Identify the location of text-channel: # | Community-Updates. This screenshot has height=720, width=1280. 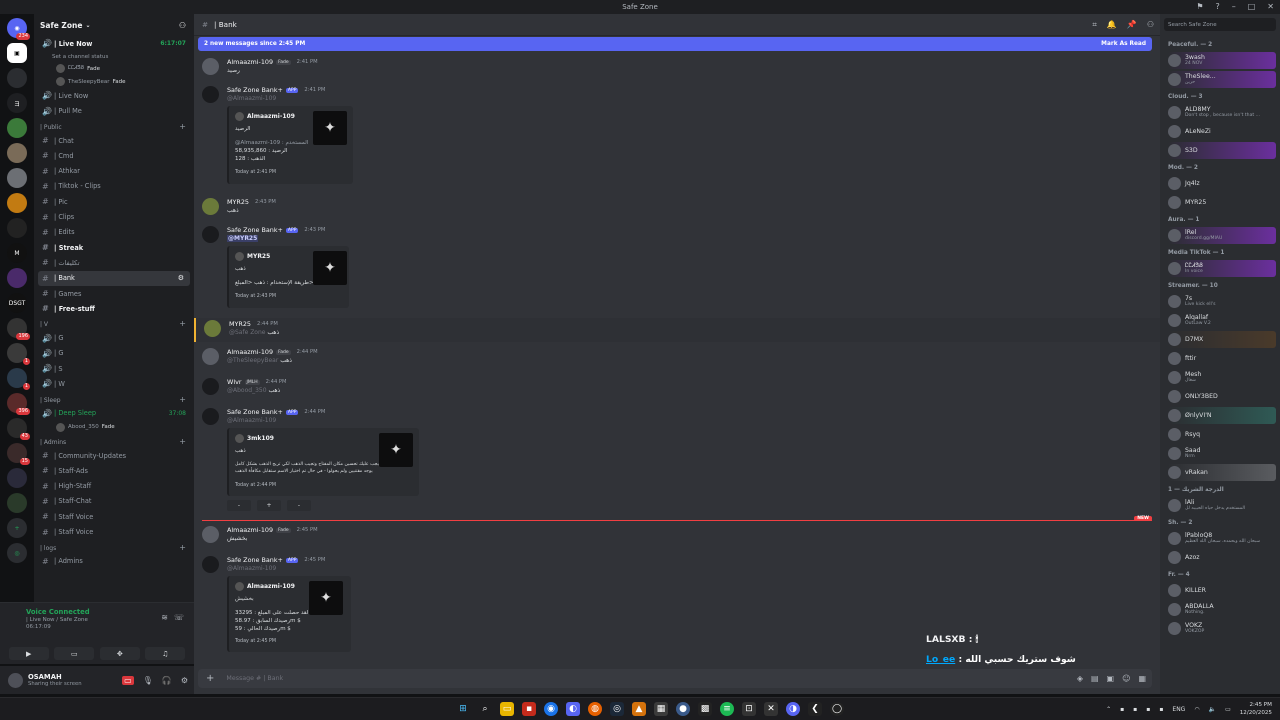
(114, 455).